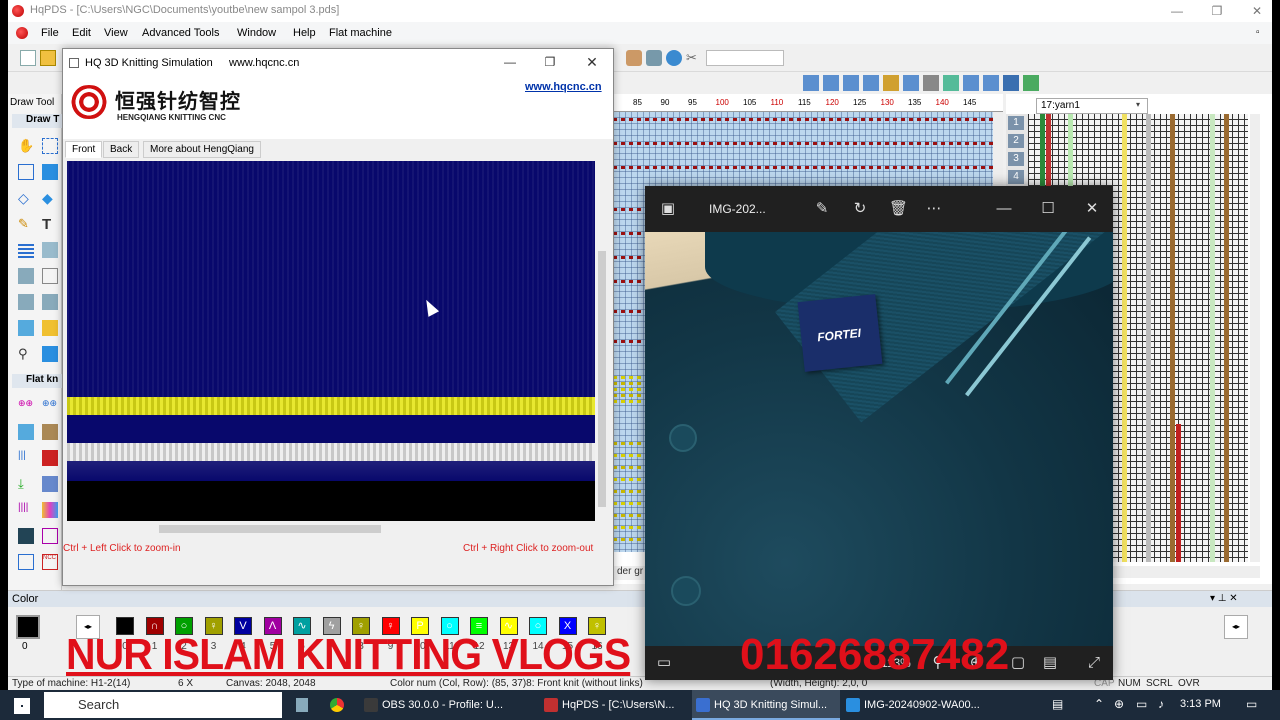 The width and height of the screenshot is (1280, 720). Describe the element at coordinates (26, 146) in the screenshot. I see `hand-icon: ✋` at that location.